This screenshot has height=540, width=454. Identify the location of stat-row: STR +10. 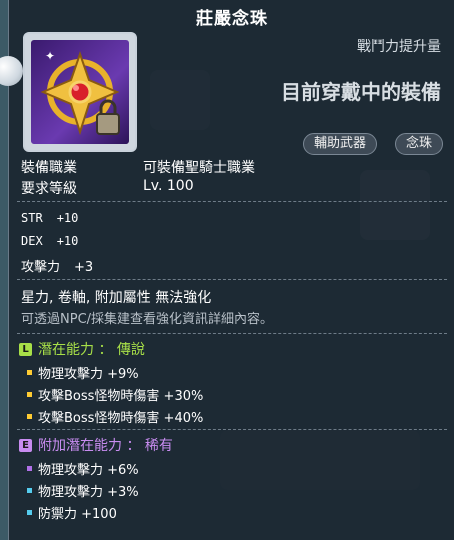
(49, 218).